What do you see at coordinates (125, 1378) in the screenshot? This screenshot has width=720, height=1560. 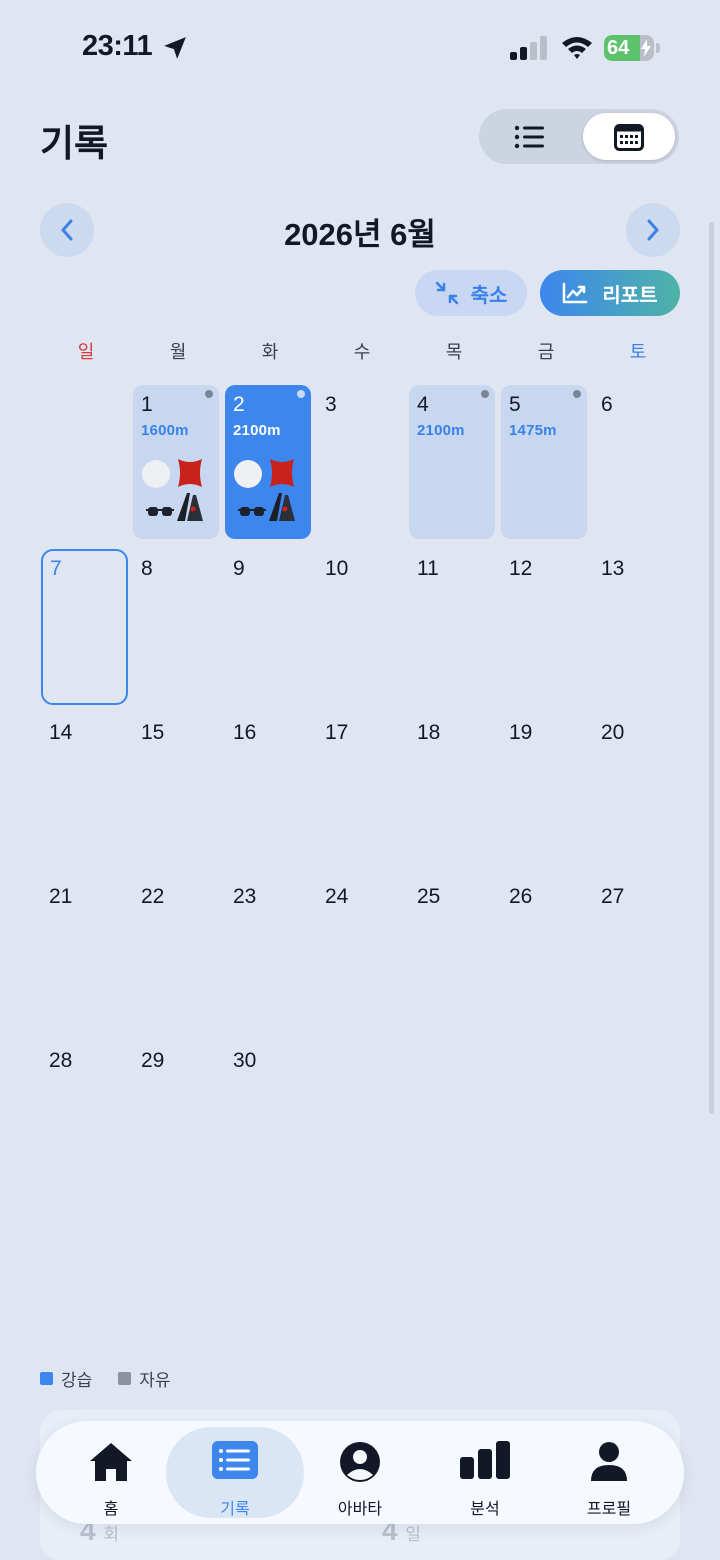 I see `legend-free-swatch` at bounding box center [125, 1378].